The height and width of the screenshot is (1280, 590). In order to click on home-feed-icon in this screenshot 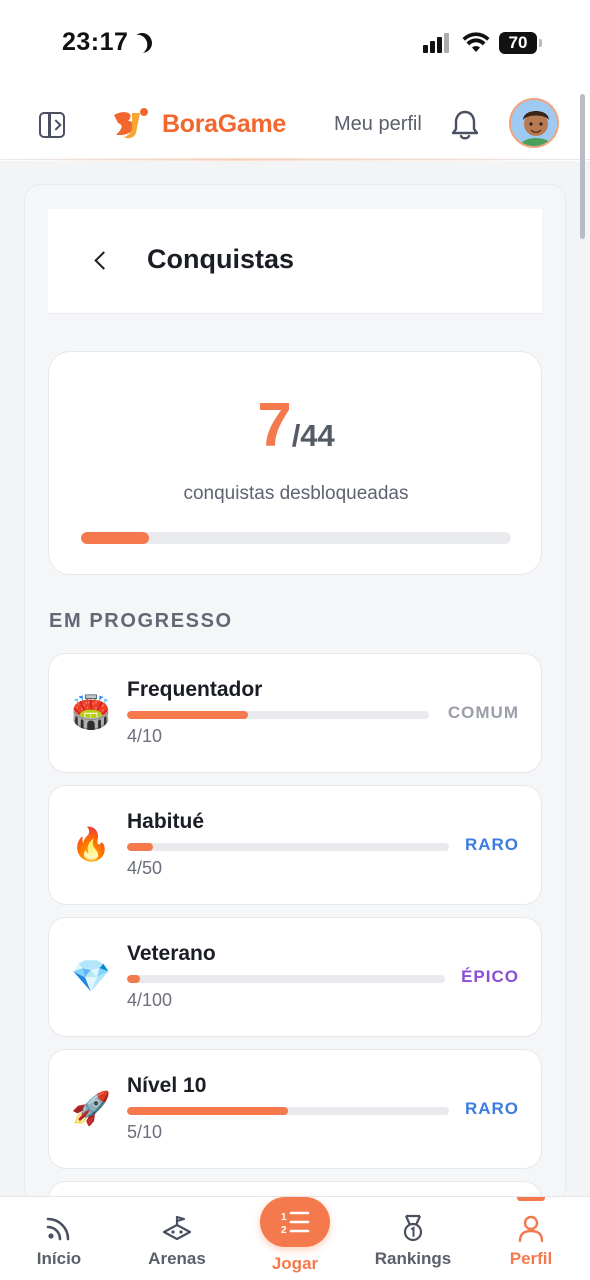, I will do `click(58, 1229)`.